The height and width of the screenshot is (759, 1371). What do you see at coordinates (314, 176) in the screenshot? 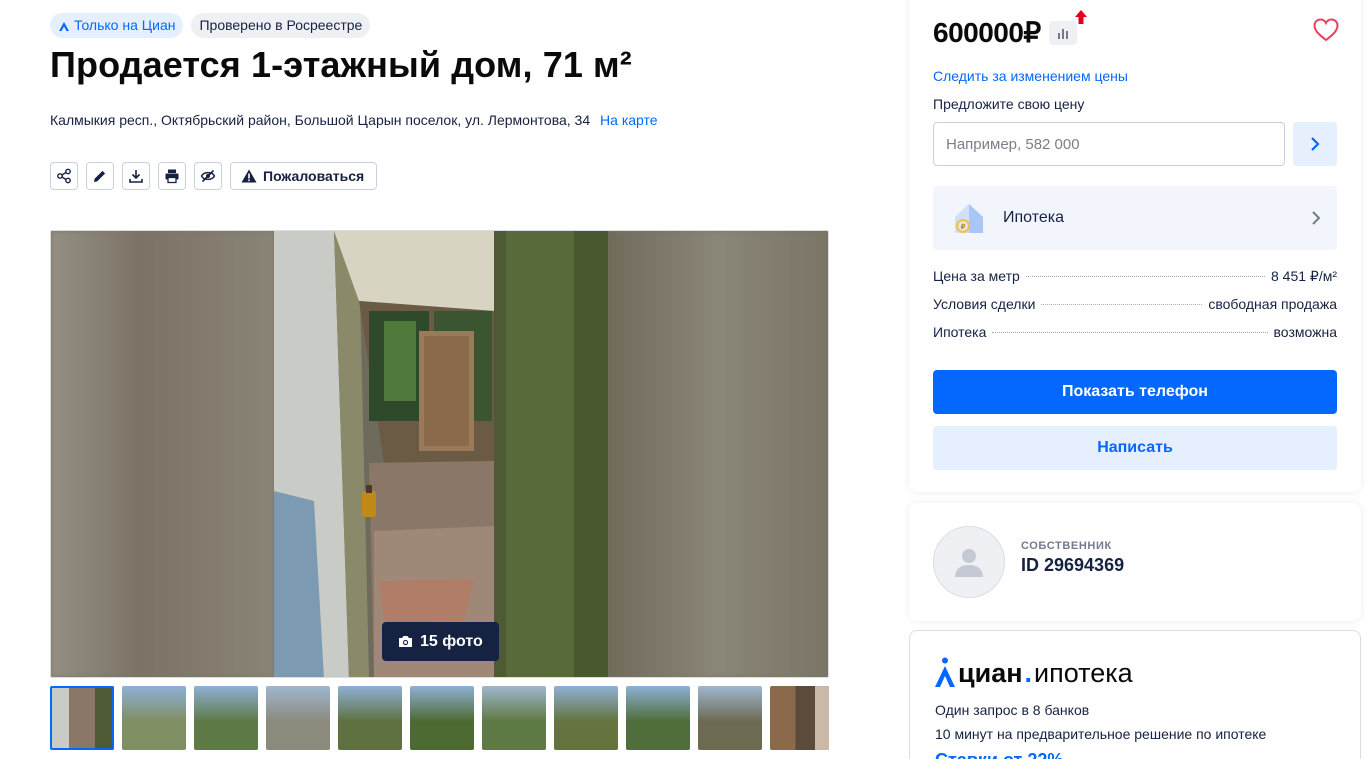
I see `complain-label: Пожаловаться` at bounding box center [314, 176].